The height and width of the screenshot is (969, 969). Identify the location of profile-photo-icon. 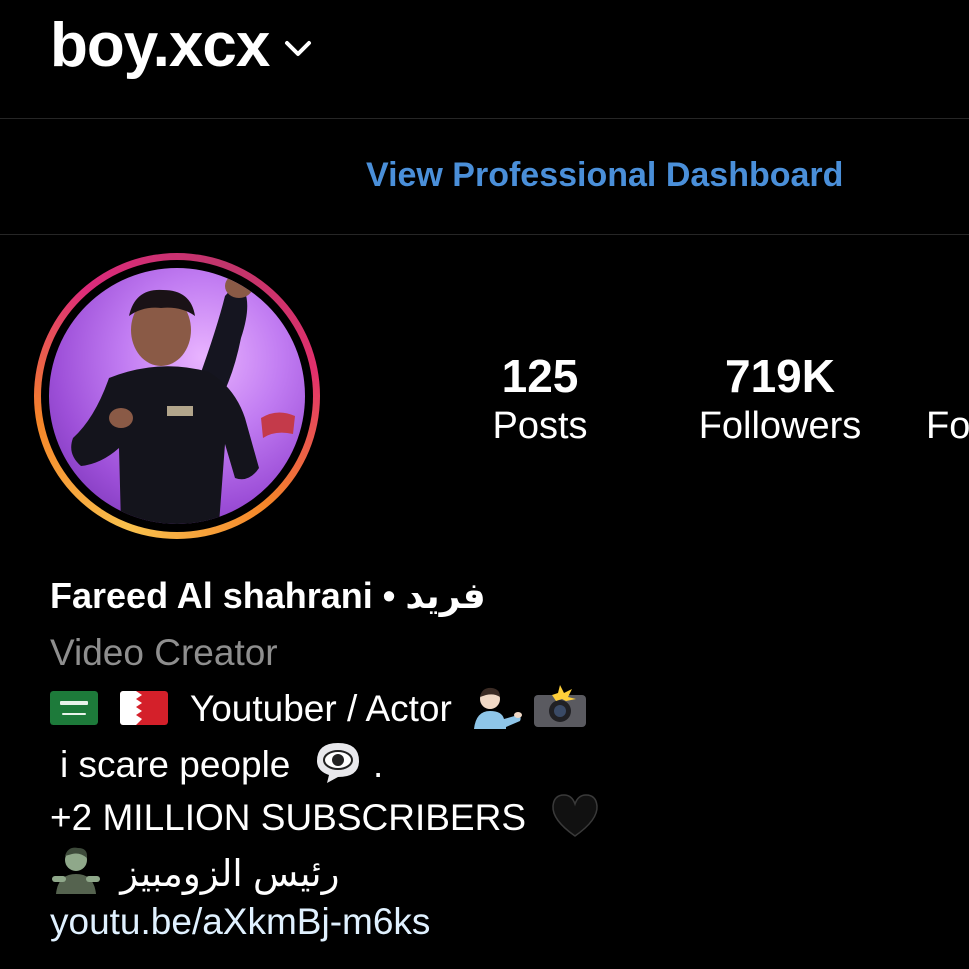
(183, 399).